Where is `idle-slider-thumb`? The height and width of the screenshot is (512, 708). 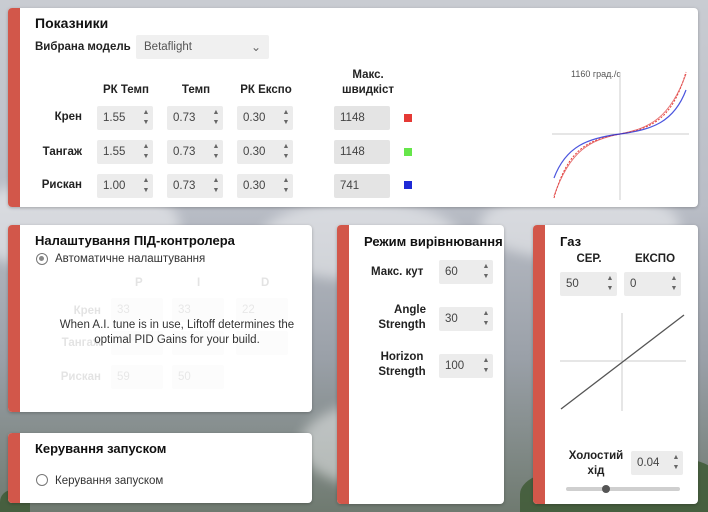
idle-slider-thumb is located at coordinates (605, 489).